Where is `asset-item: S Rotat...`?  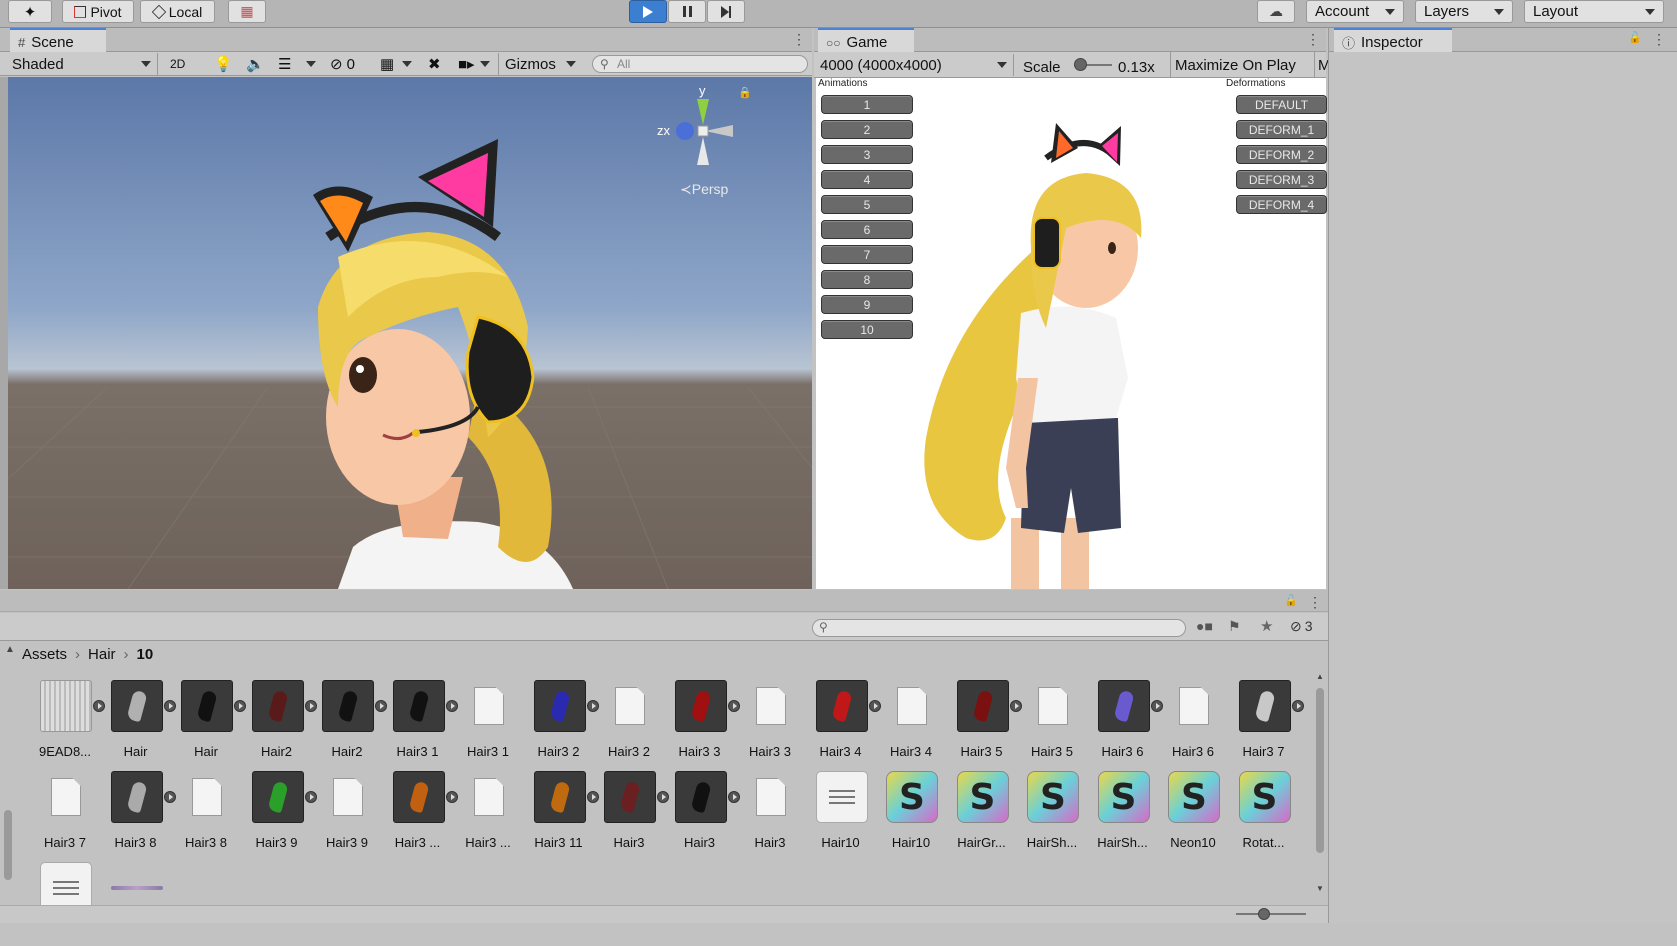
asset-item: S Rotat... is located at coordinates (1264, 813).